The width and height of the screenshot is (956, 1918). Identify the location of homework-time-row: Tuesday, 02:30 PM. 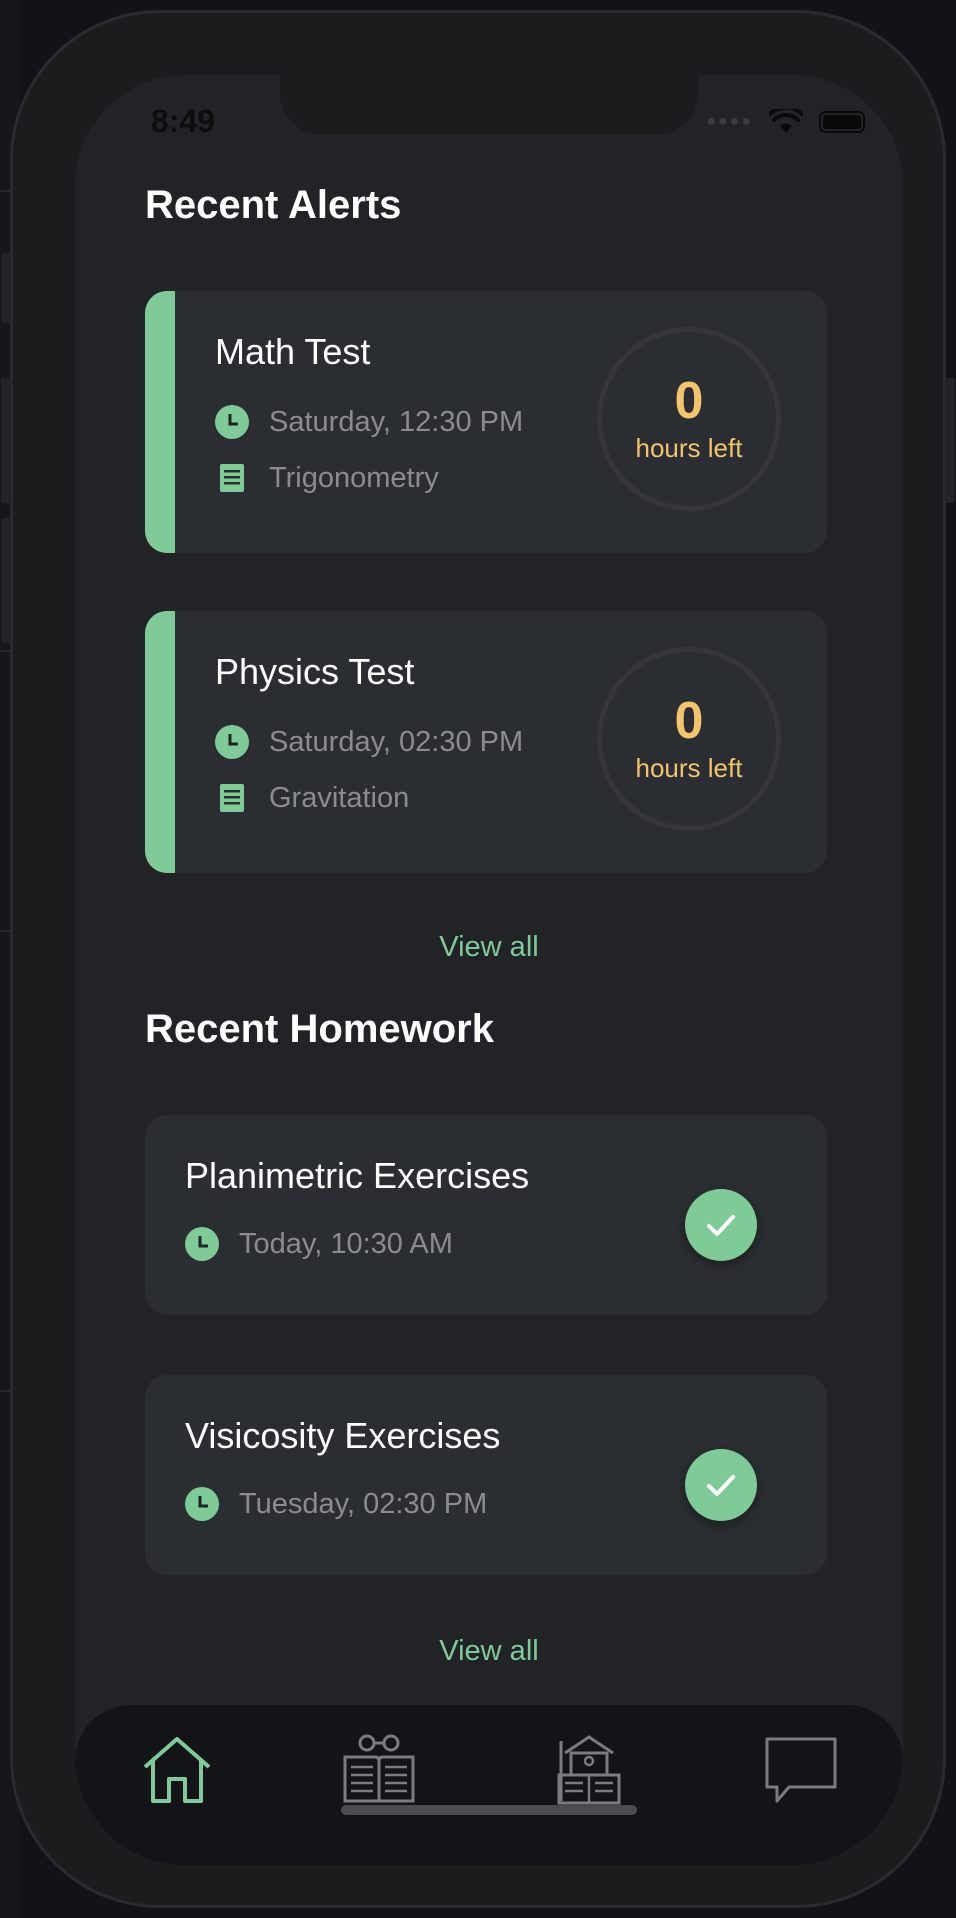
(336, 1504).